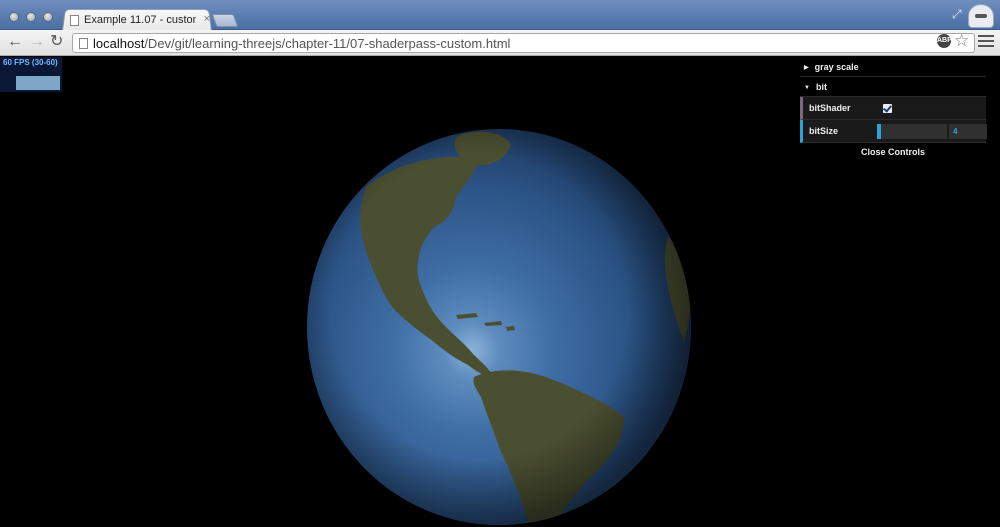  I want to click on adblock-extension-icon: ABP, so click(944, 41).